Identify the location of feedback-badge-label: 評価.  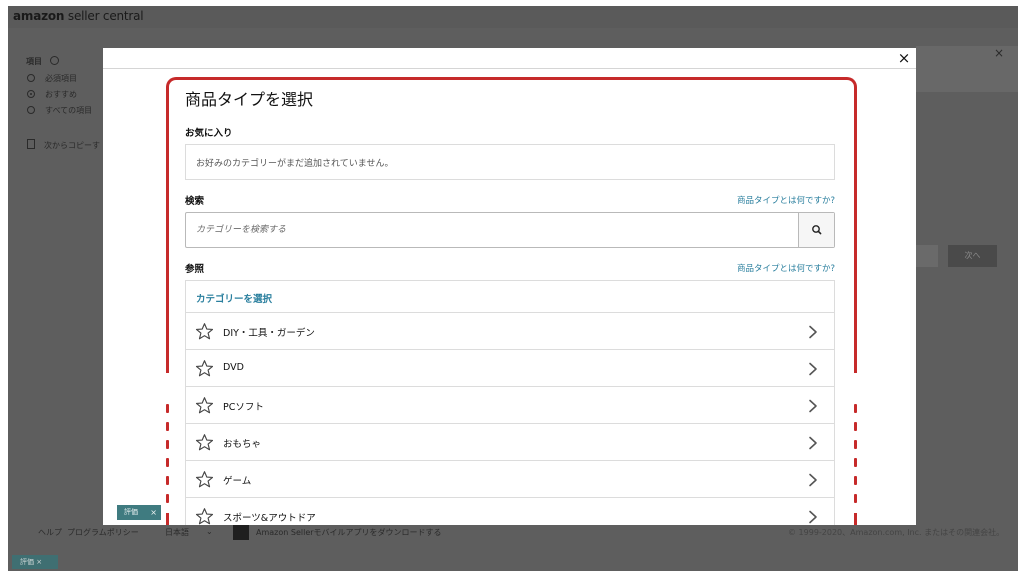
(131, 512).